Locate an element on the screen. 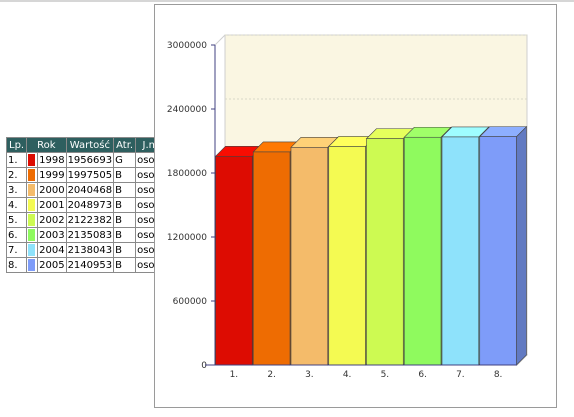 The width and height of the screenshot is (574, 417). row-value: 2140953 is located at coordinates (90, 265).